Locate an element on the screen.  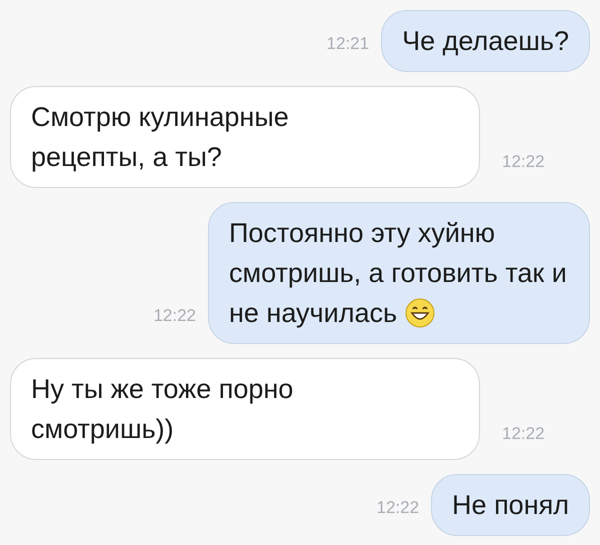
incoming-message-bubble: Смотрю кулинарные рецепты, а ты? is located at coordinates (245, 137).